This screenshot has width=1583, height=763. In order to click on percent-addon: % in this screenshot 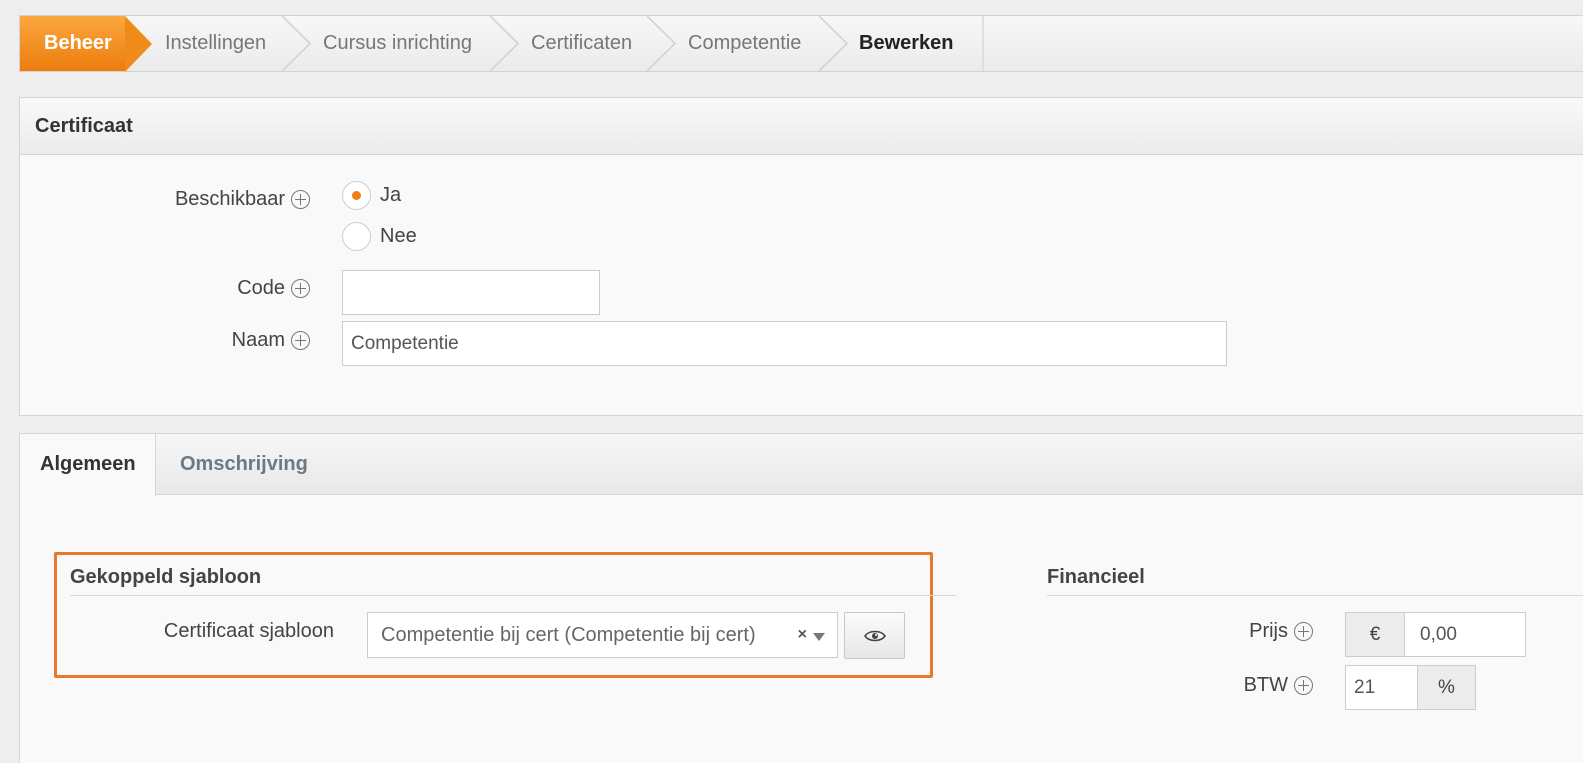, I will do `click(1446, 687)`.